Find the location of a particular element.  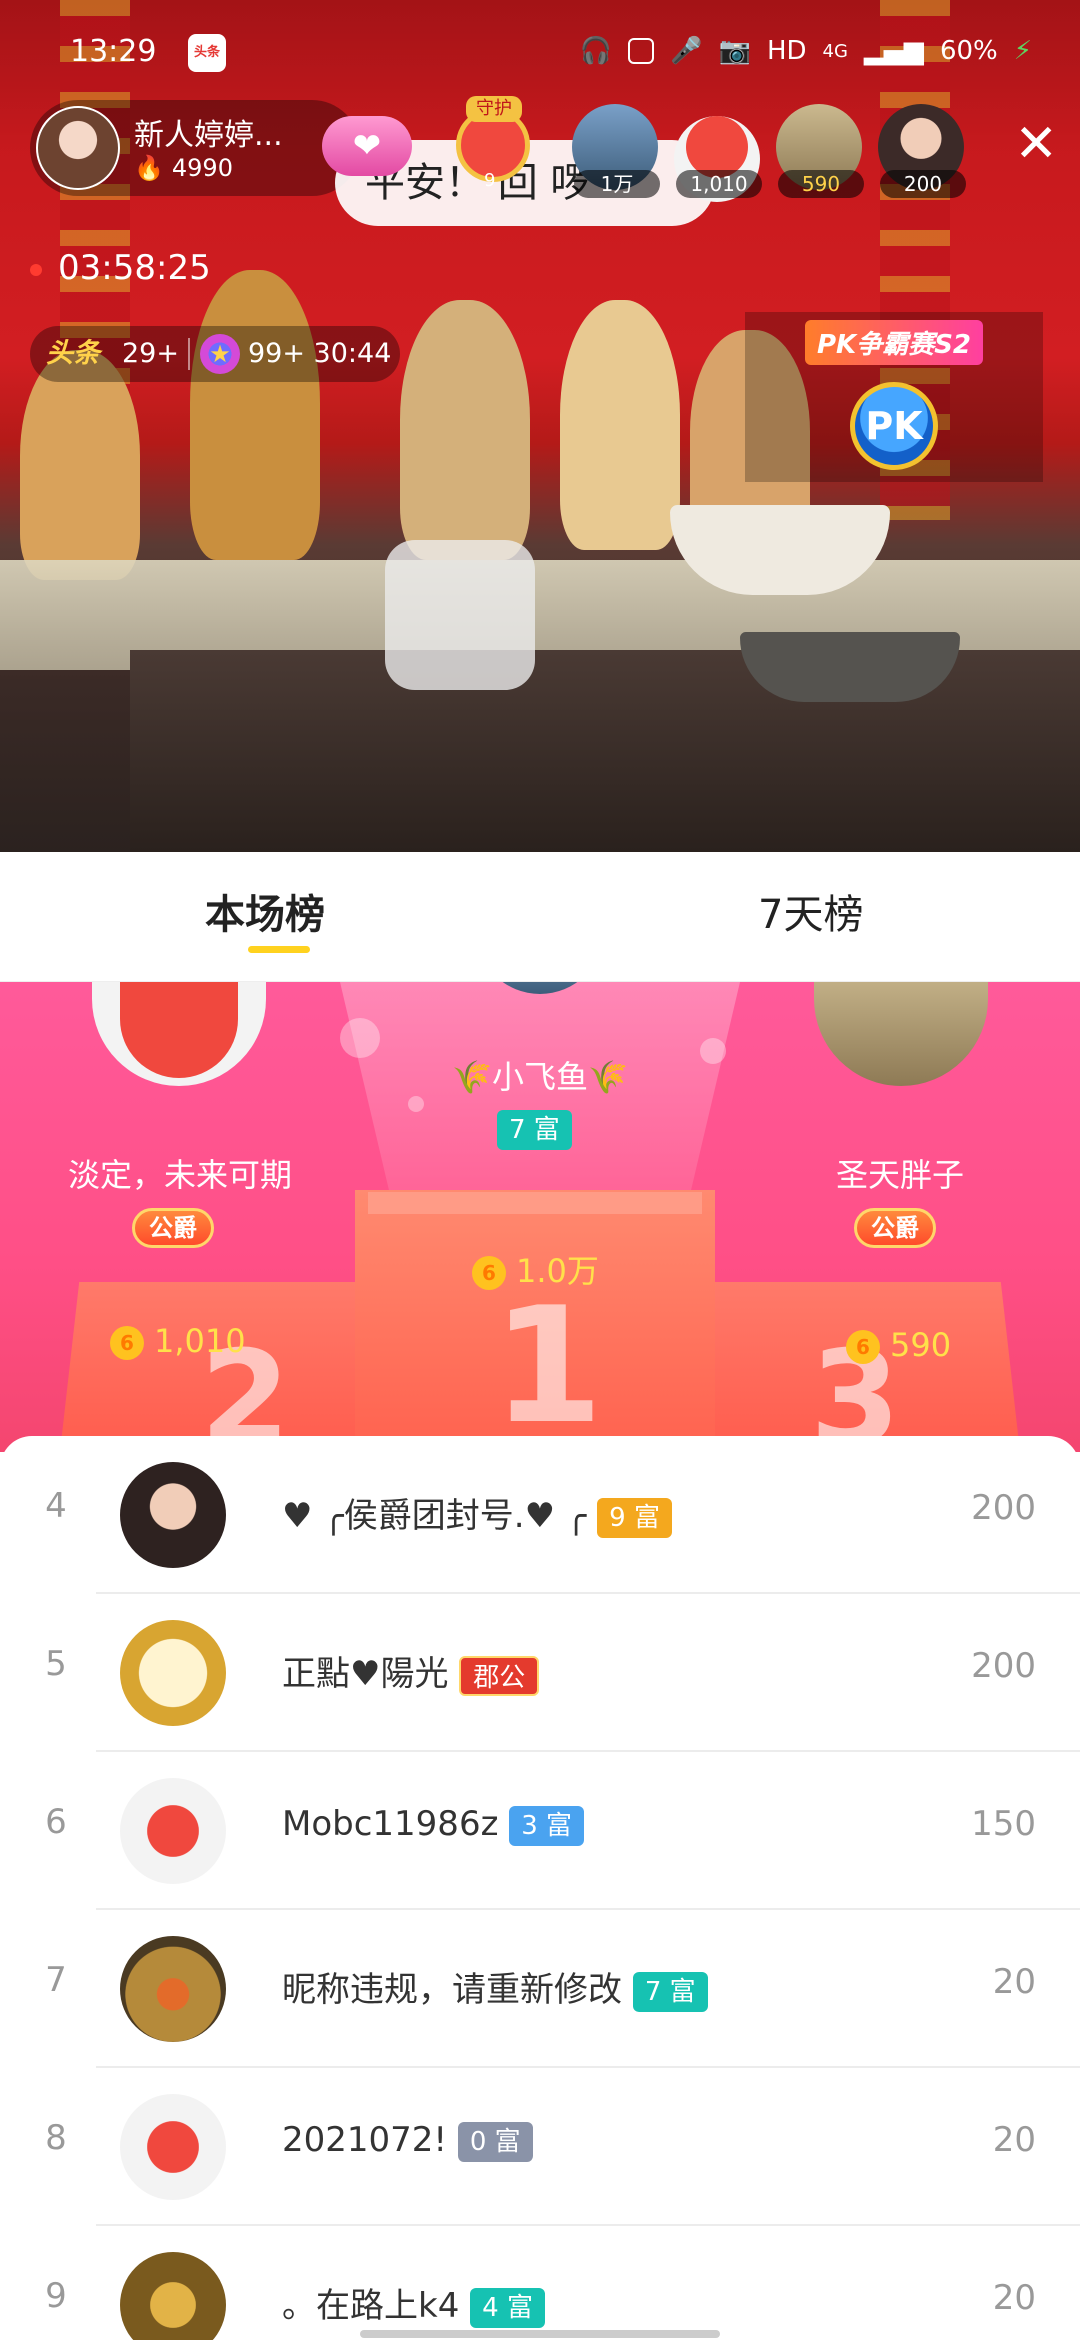

user-score: 150 is located at coordinates (1003, 1824).